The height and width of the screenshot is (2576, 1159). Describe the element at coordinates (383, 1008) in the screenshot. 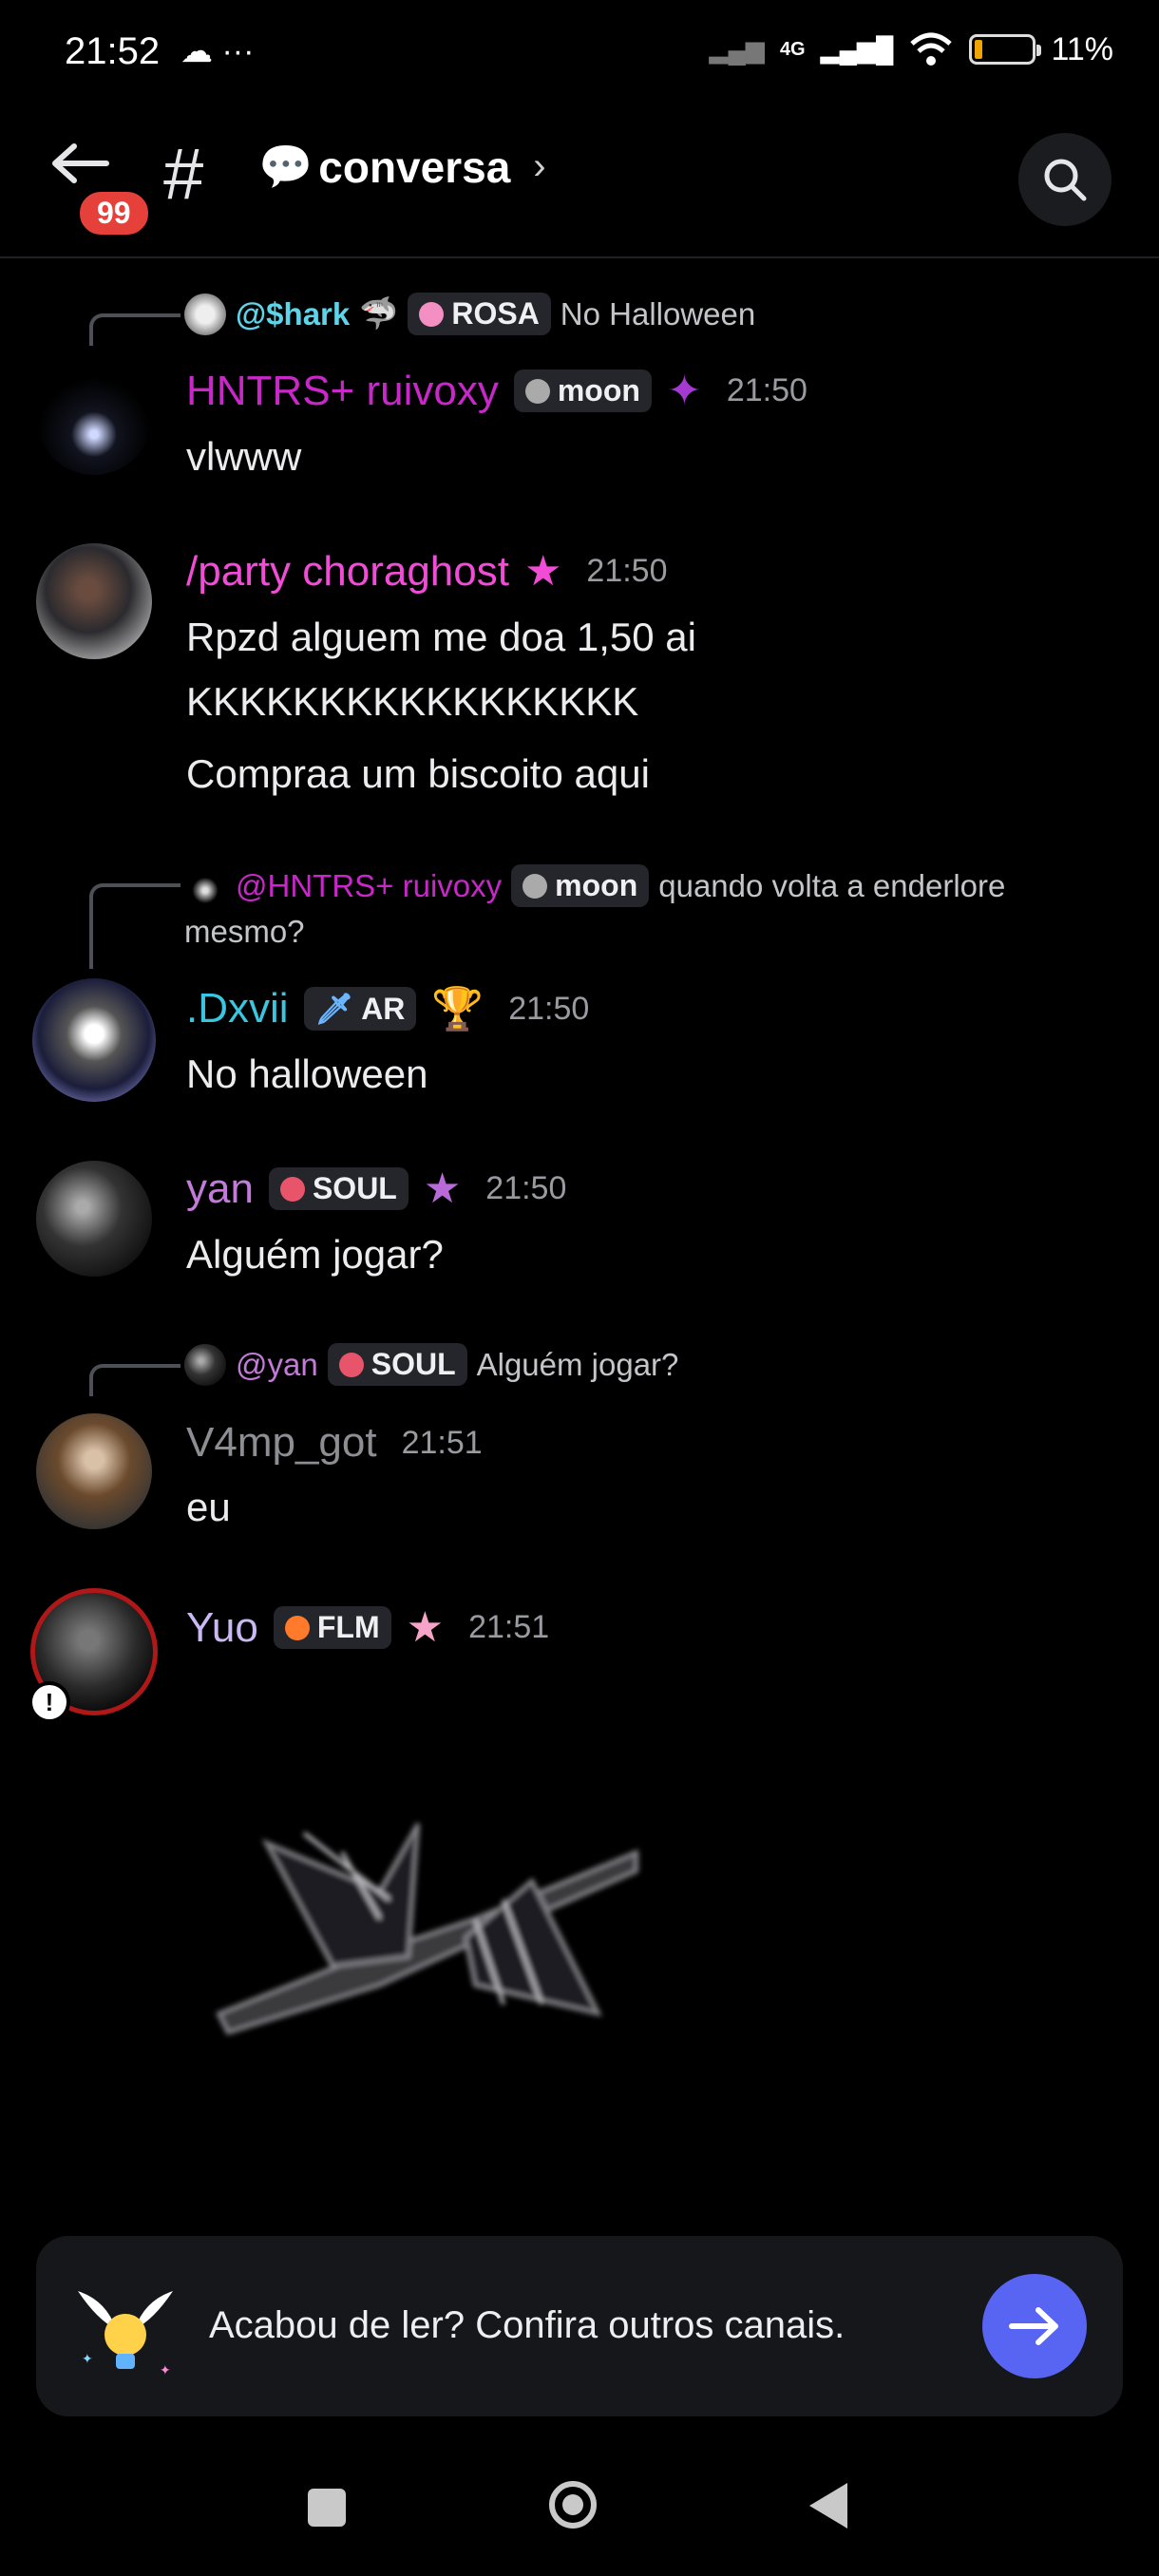

I see `role-label: AR` at that location.